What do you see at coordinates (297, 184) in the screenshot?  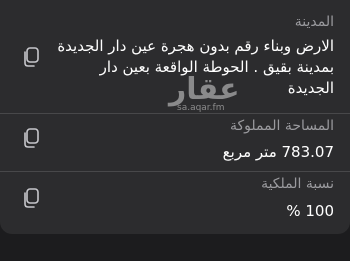 I see `field-ownership-percentage-label: نسبة الملكية` at bounding box center [297, 184].